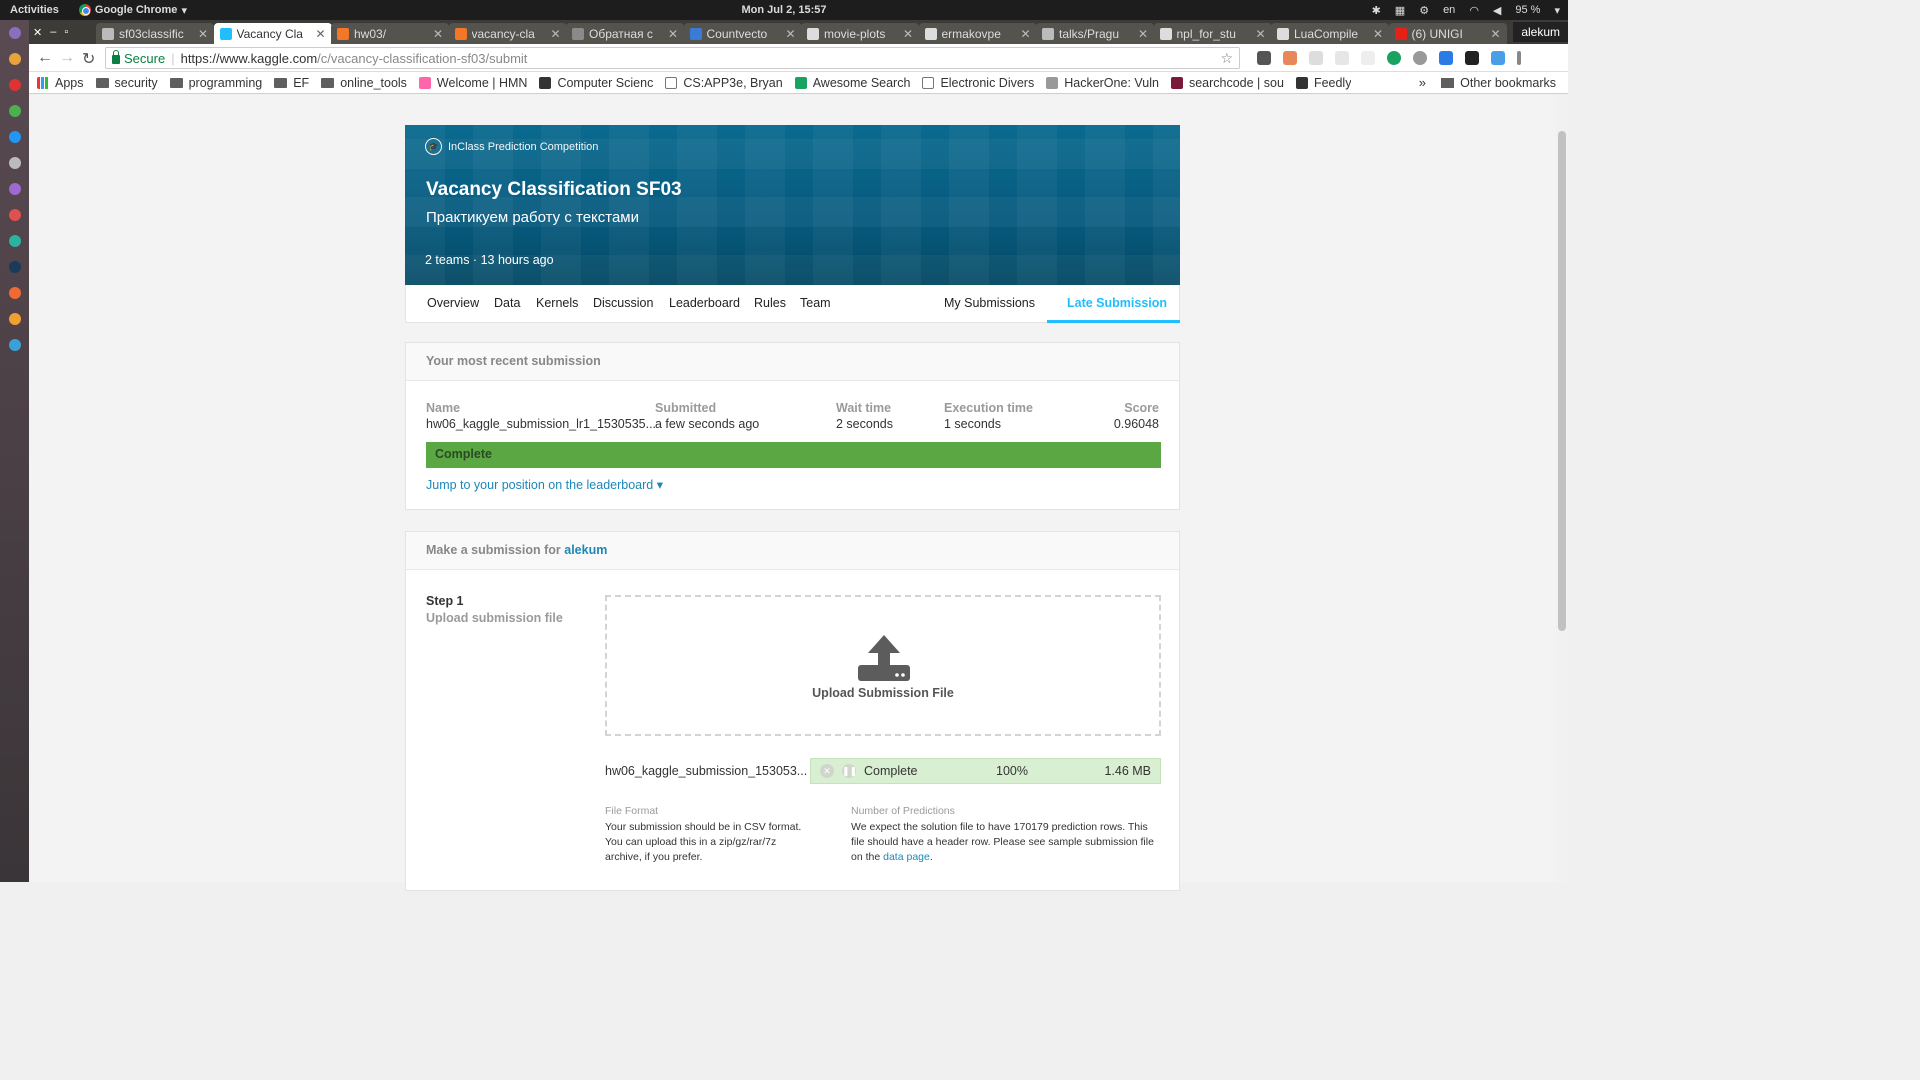  I want to click on tab-leaderboard: Leaderboard, so click(704, 303).